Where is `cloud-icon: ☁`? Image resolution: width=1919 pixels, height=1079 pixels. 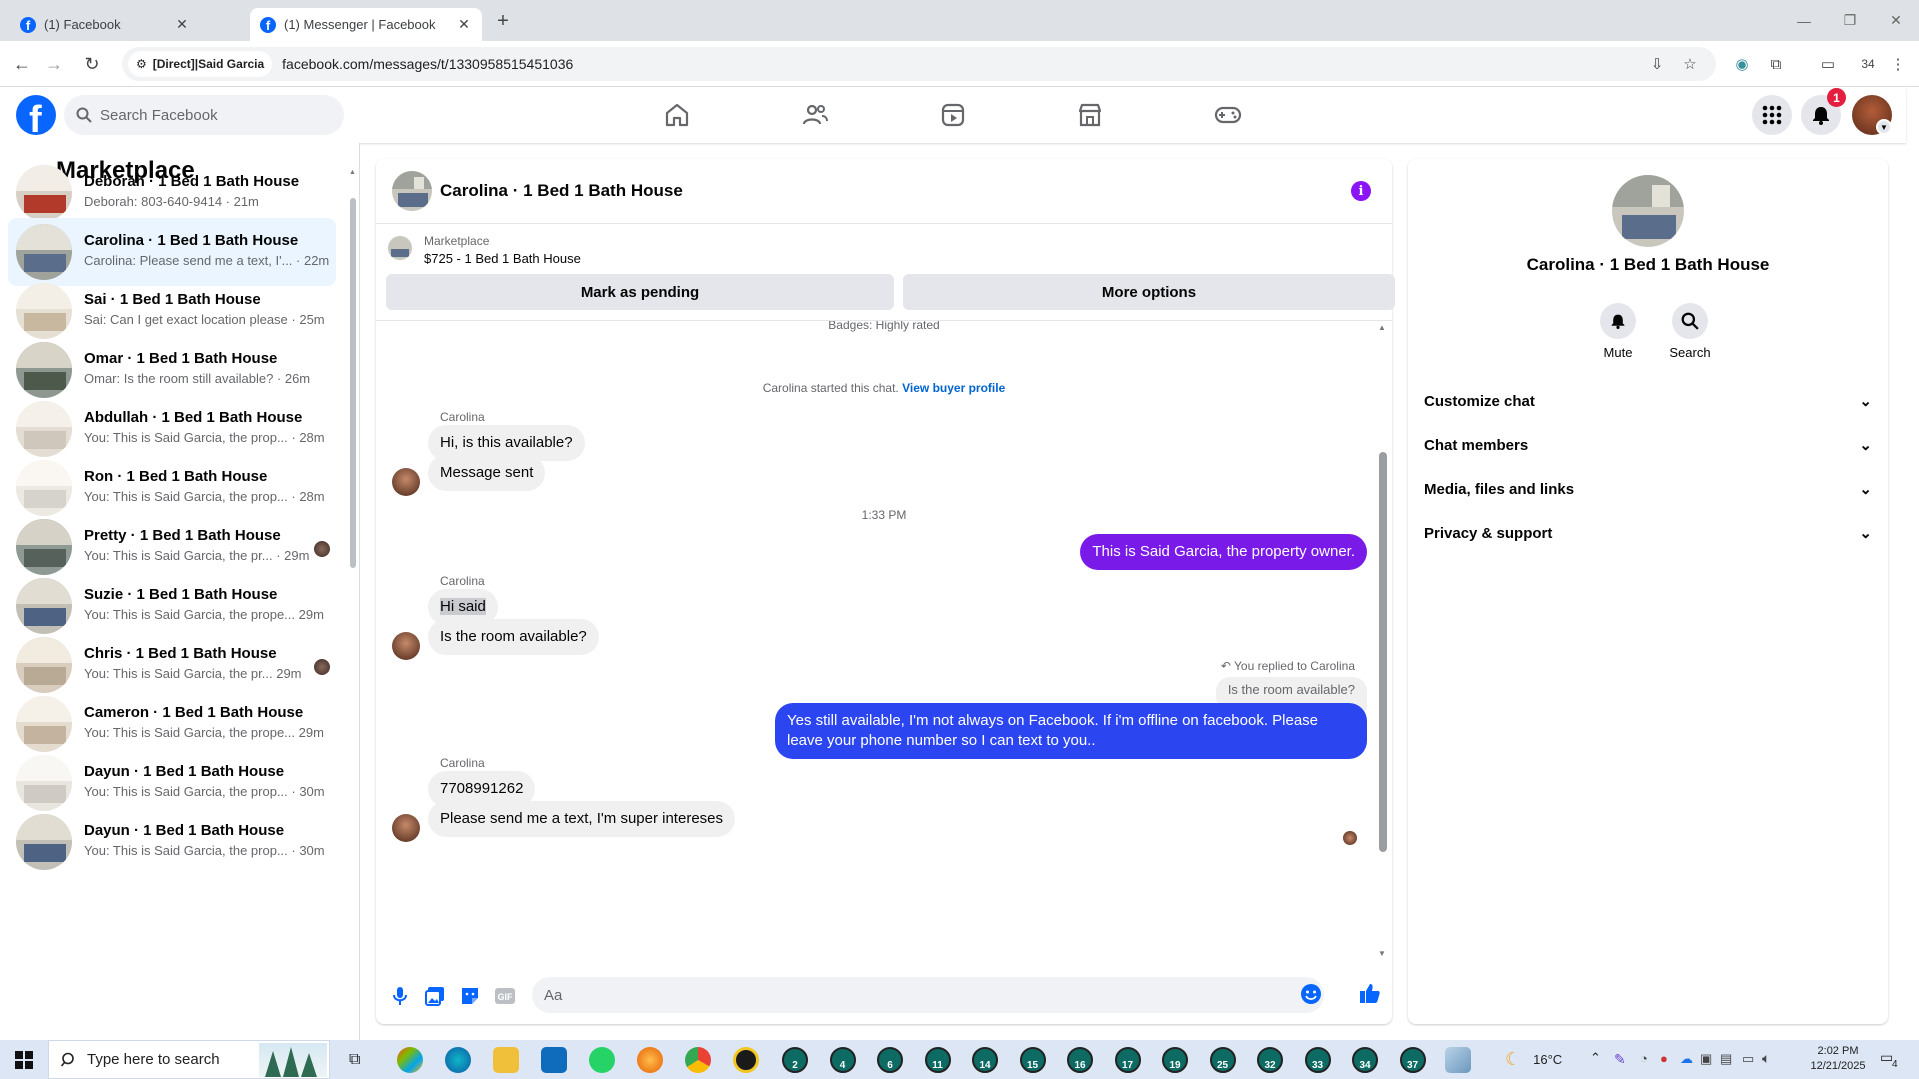
cloud-icon: ☁ is located at coordinates (1686, 1059).